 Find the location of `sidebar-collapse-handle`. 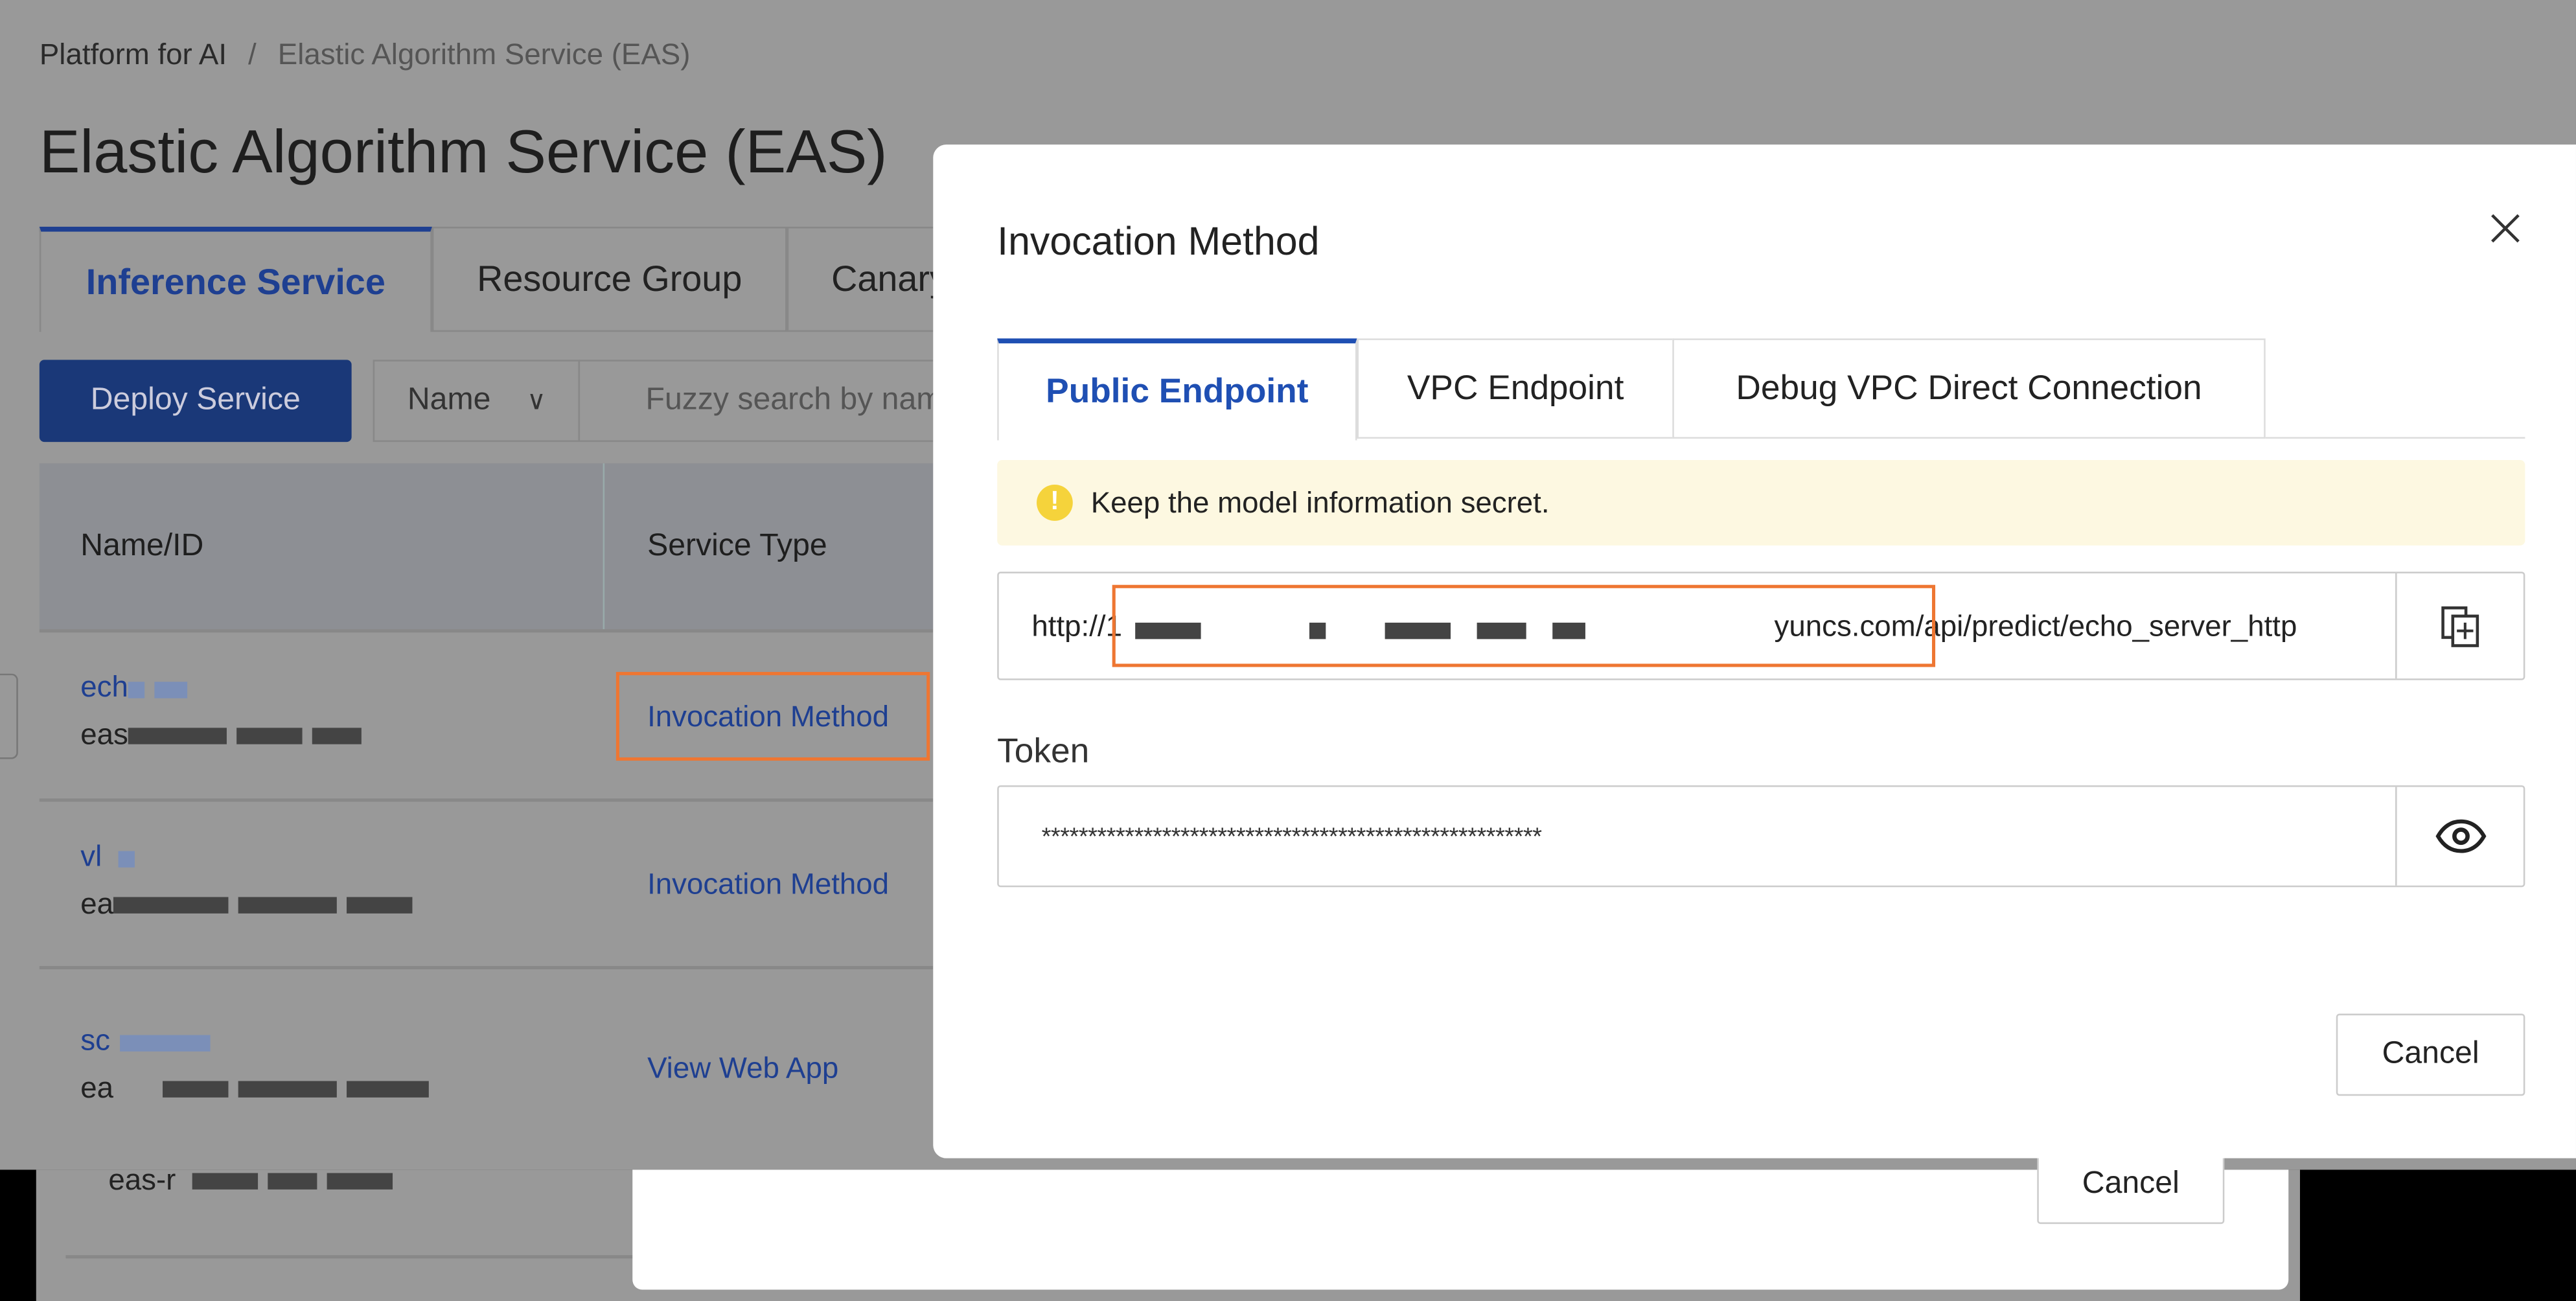

sidebar-collapse-handle is located at coordinates (9, 716).